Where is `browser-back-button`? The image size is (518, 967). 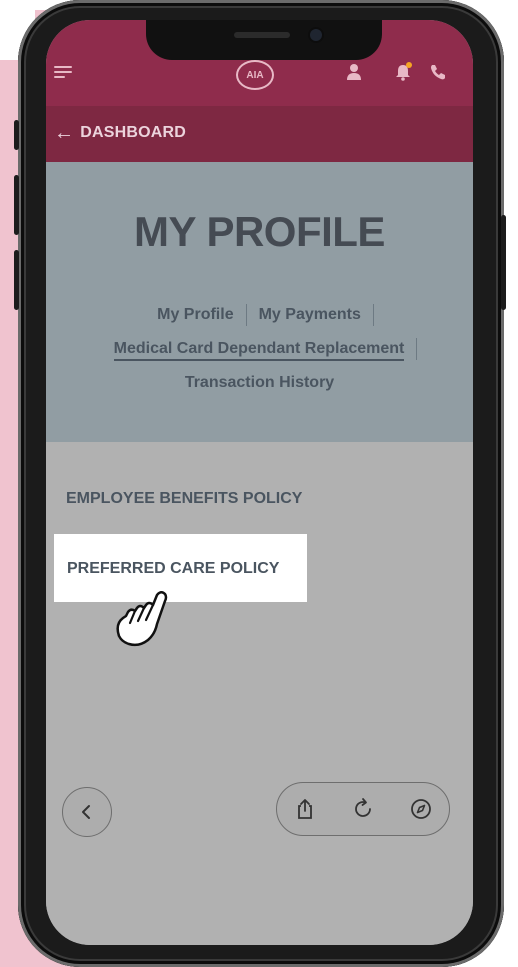 browser-back-button is located at coordinates (87, 812).